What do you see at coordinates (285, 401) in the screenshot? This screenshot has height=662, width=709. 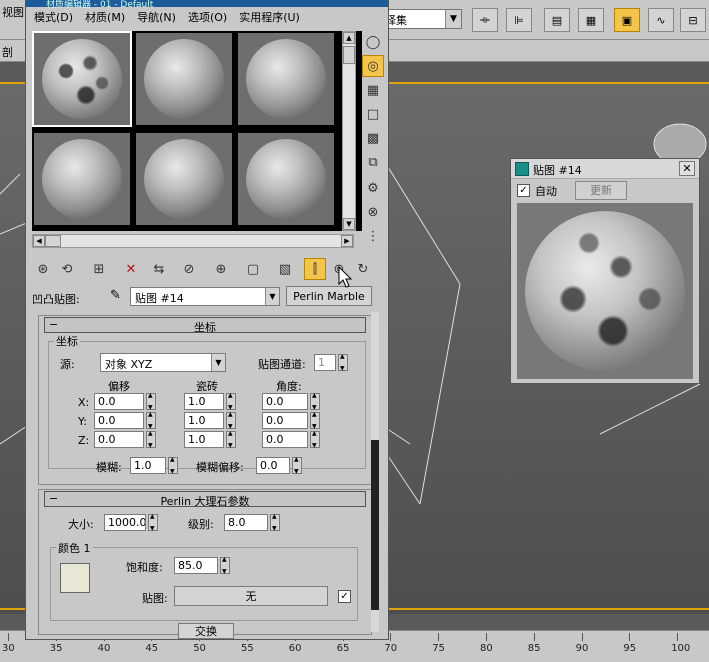 I see `angle-x-field: 0.0` at bounding box center [285, 401].